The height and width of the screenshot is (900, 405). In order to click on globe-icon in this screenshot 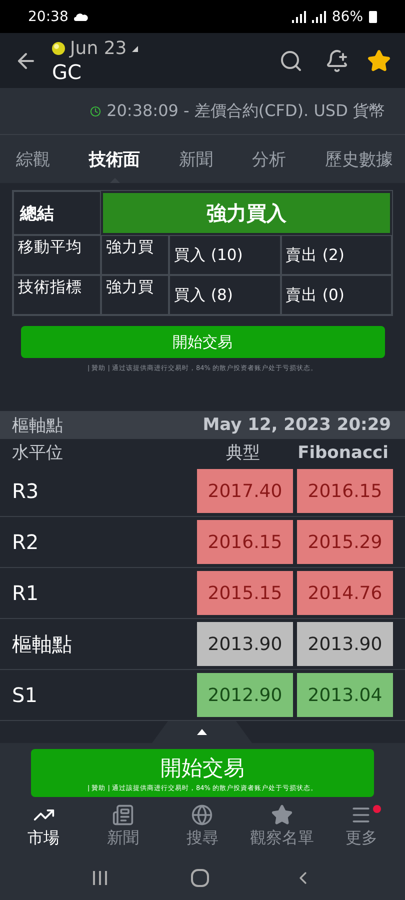, I will do `click(202, 815)`.